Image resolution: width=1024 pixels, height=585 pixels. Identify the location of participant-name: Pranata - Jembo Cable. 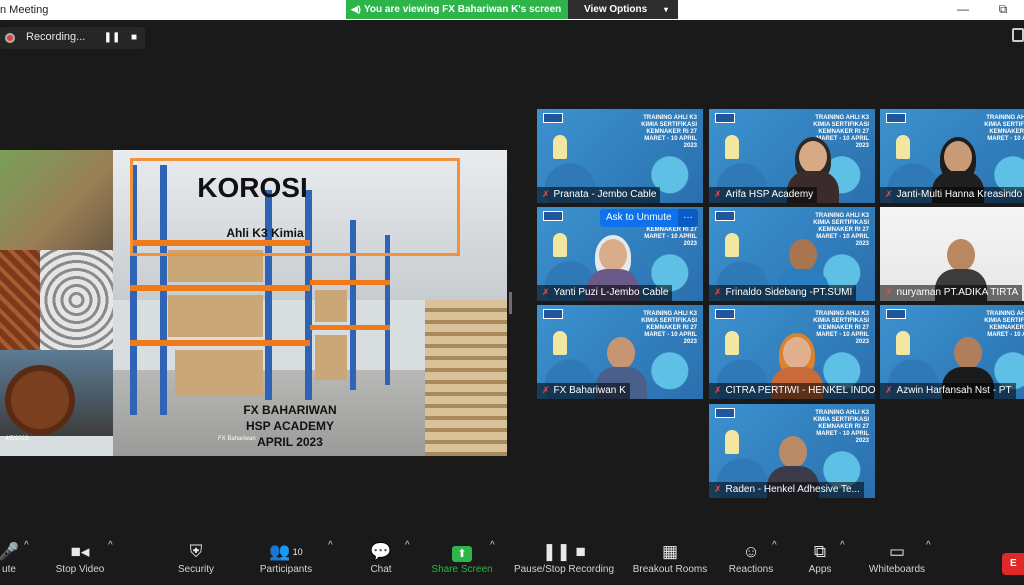
(605, 194).